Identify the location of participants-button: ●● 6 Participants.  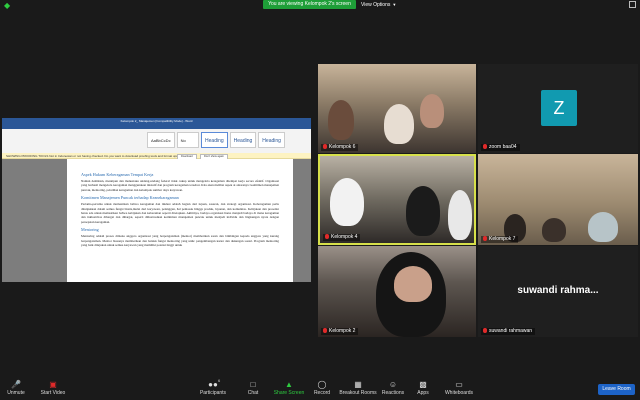
(213, 388).